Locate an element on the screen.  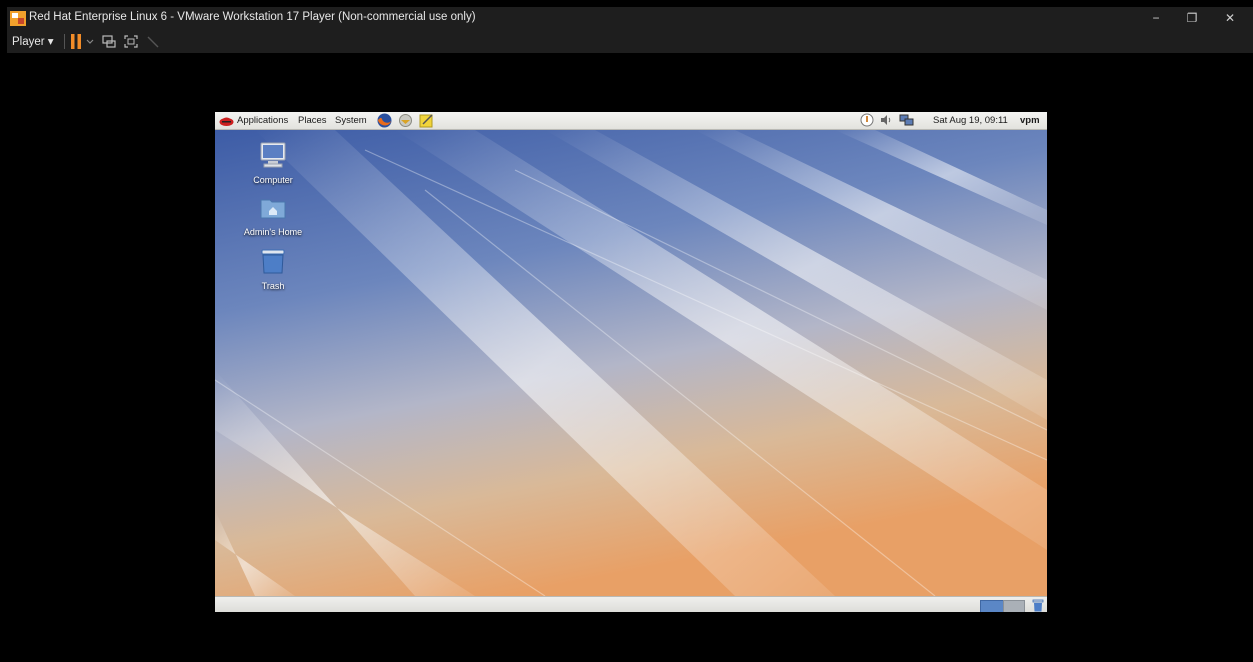
trash-icon is located at coordinates (273, 261).